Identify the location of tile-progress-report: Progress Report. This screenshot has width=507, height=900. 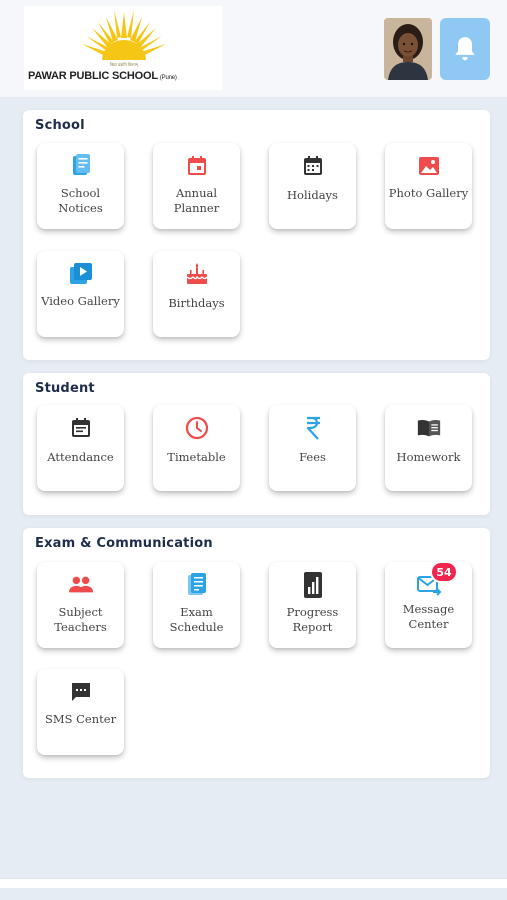
(312, 605).